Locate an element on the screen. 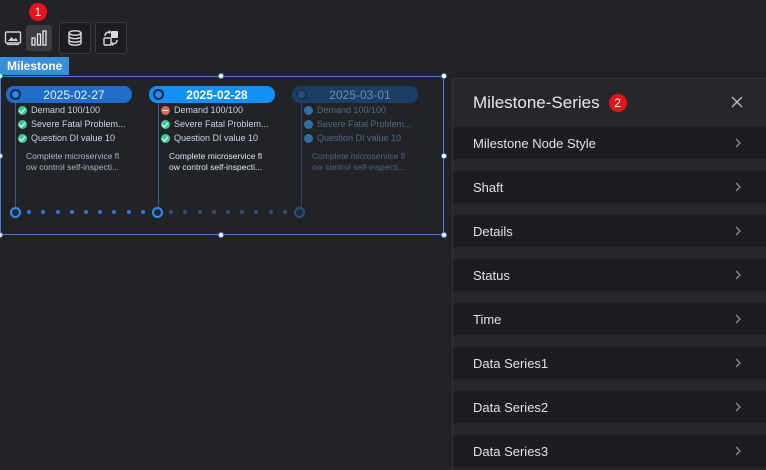 The image size is (766, 470). status-error-icon is located at coordinates (165, 110).